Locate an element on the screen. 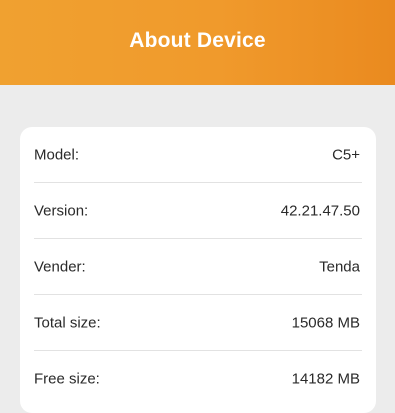 The image size is (395, 413). free-size-label: Free size: is located at coordinates (67, 379).